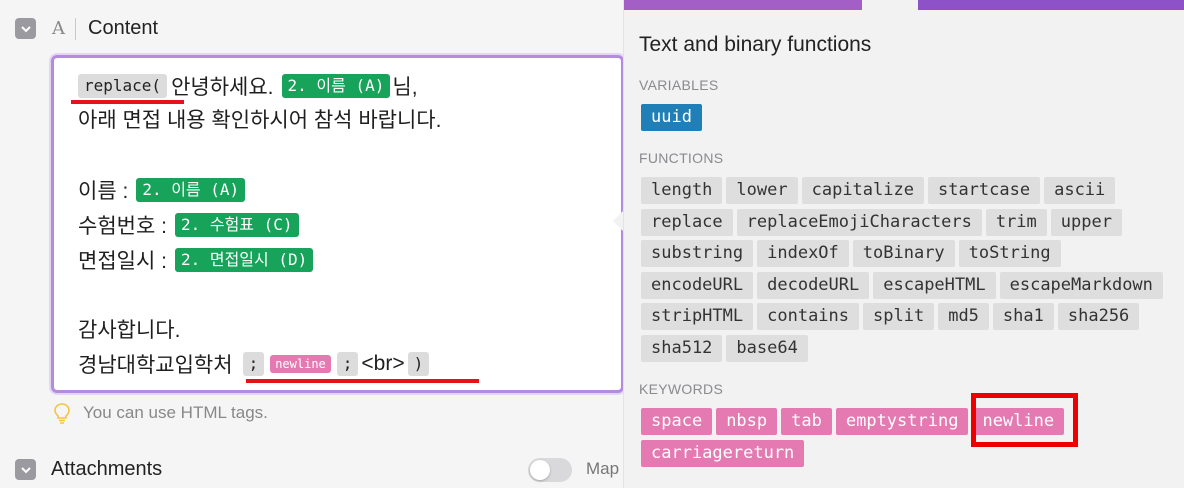 The height and width of the screenshot is (488, 1184). What do you see at coordinates (963, 317) in the screenshot?
I see `function-chip-md5: md5` at bounding box center [963, 317].